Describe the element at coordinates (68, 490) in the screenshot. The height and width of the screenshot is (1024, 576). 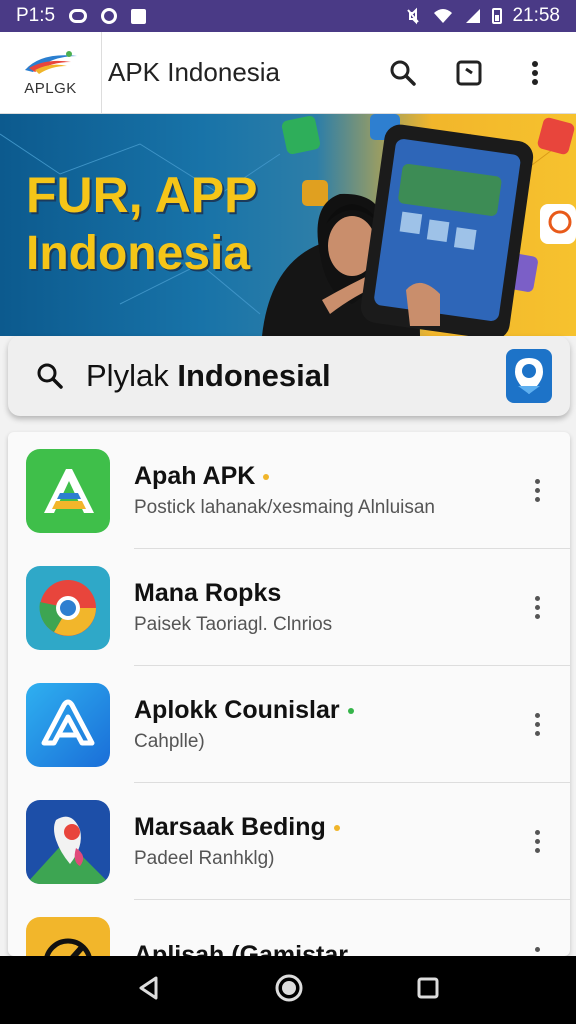
I see `a-green-icon` at that location.